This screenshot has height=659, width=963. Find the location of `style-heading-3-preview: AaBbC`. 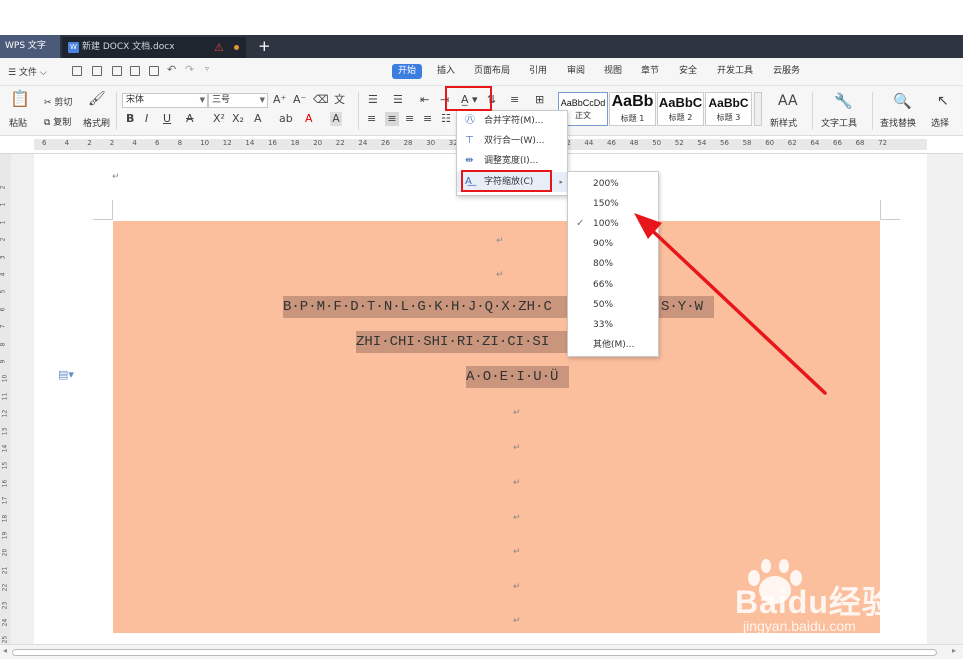

style-heading-3-preview: AaBbC is located at coordinates (728, 103).